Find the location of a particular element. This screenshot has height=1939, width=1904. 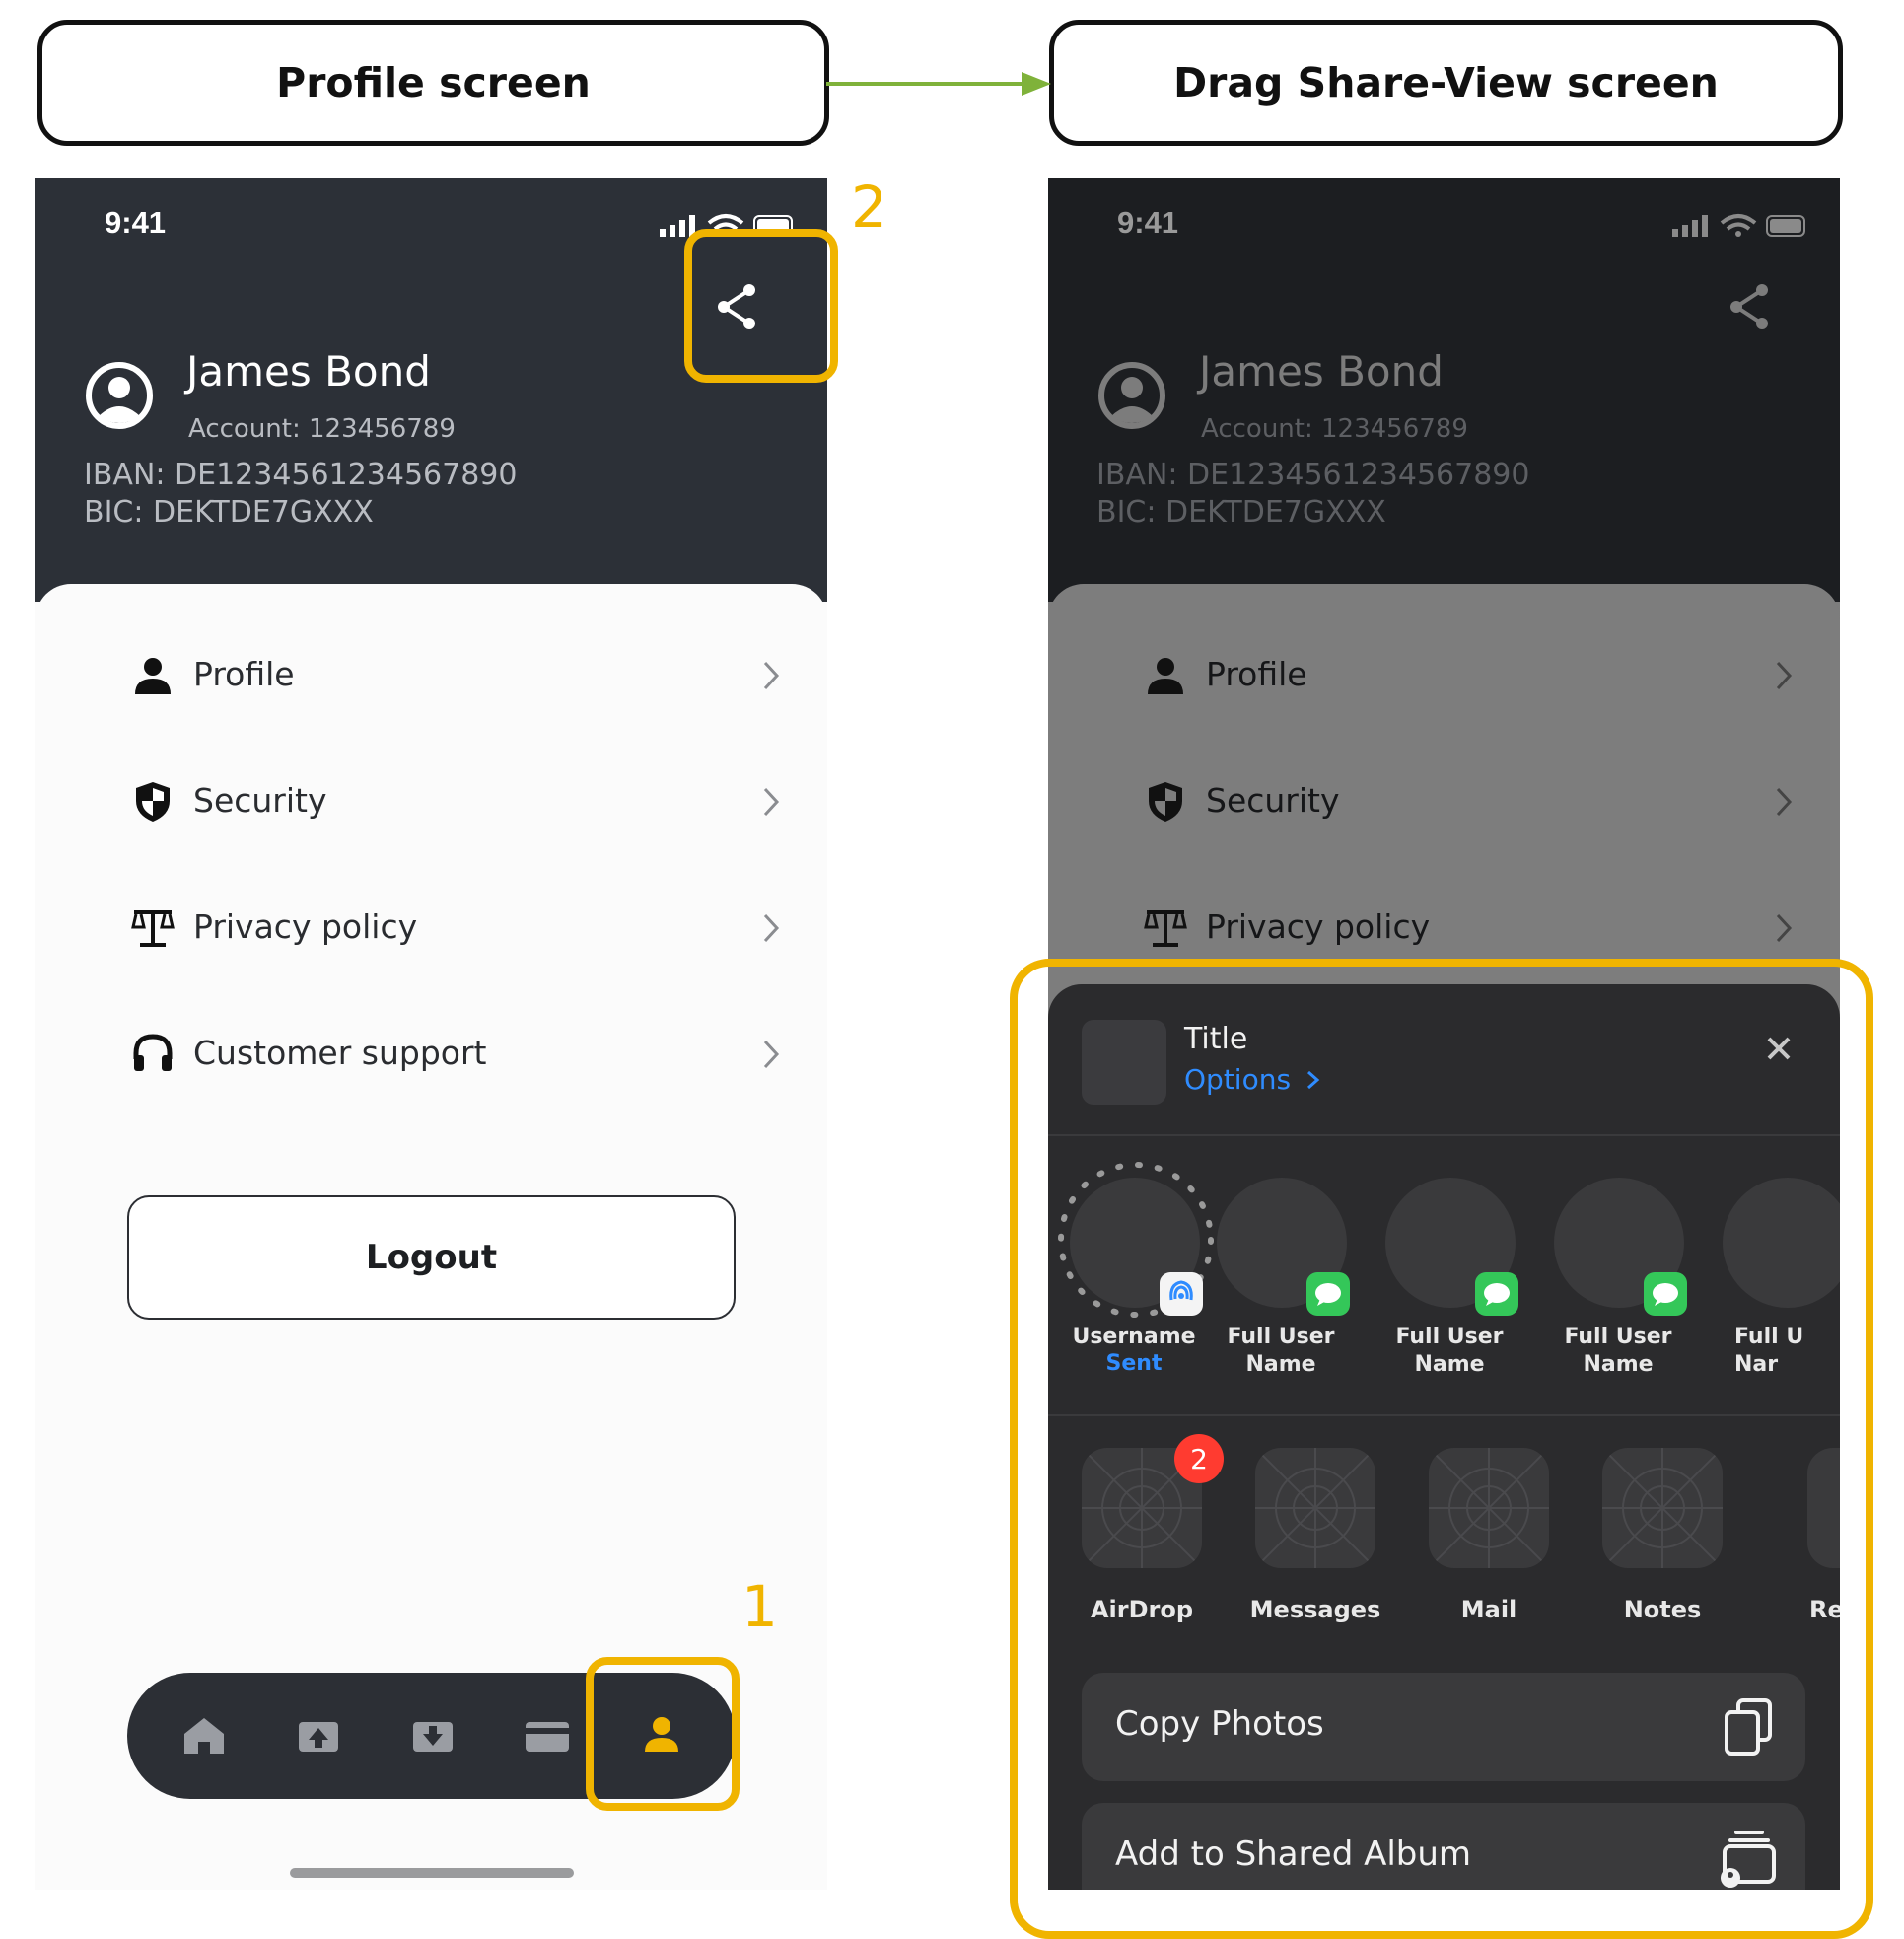

highlight-share-button is located at coordinates (761, 306).